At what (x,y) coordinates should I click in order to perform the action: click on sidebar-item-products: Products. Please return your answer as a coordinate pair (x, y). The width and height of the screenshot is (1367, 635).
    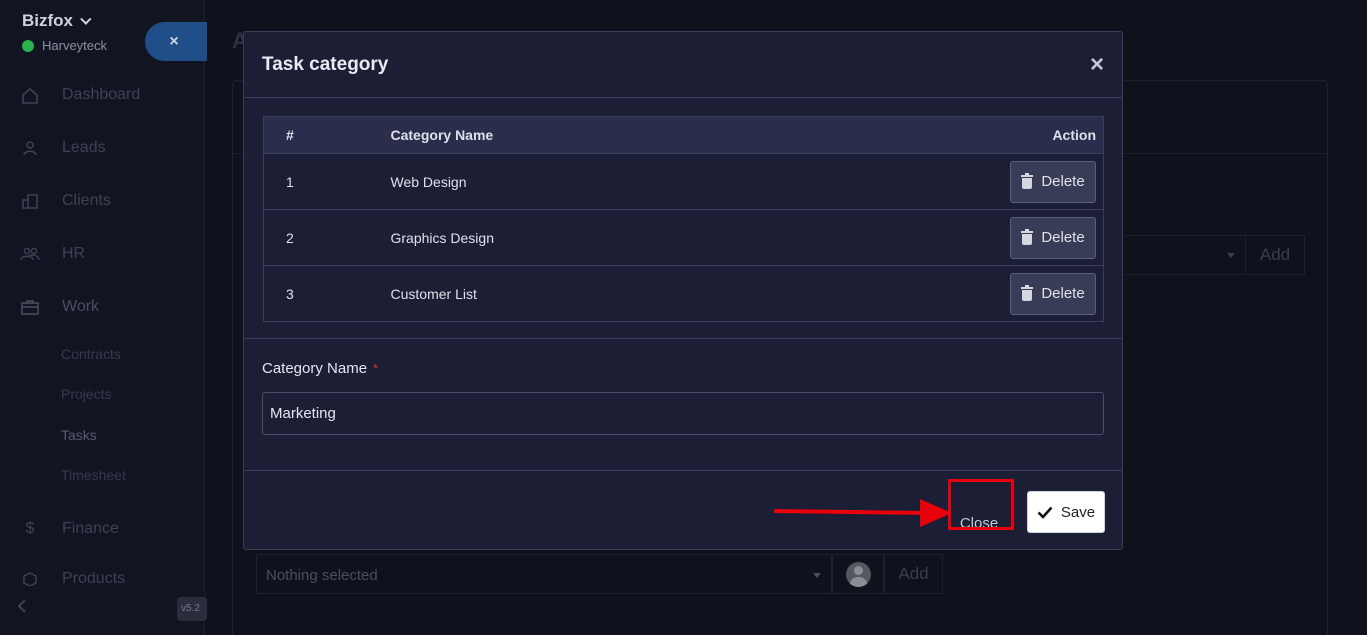
    Looking at the image, I should click on (72, 579).